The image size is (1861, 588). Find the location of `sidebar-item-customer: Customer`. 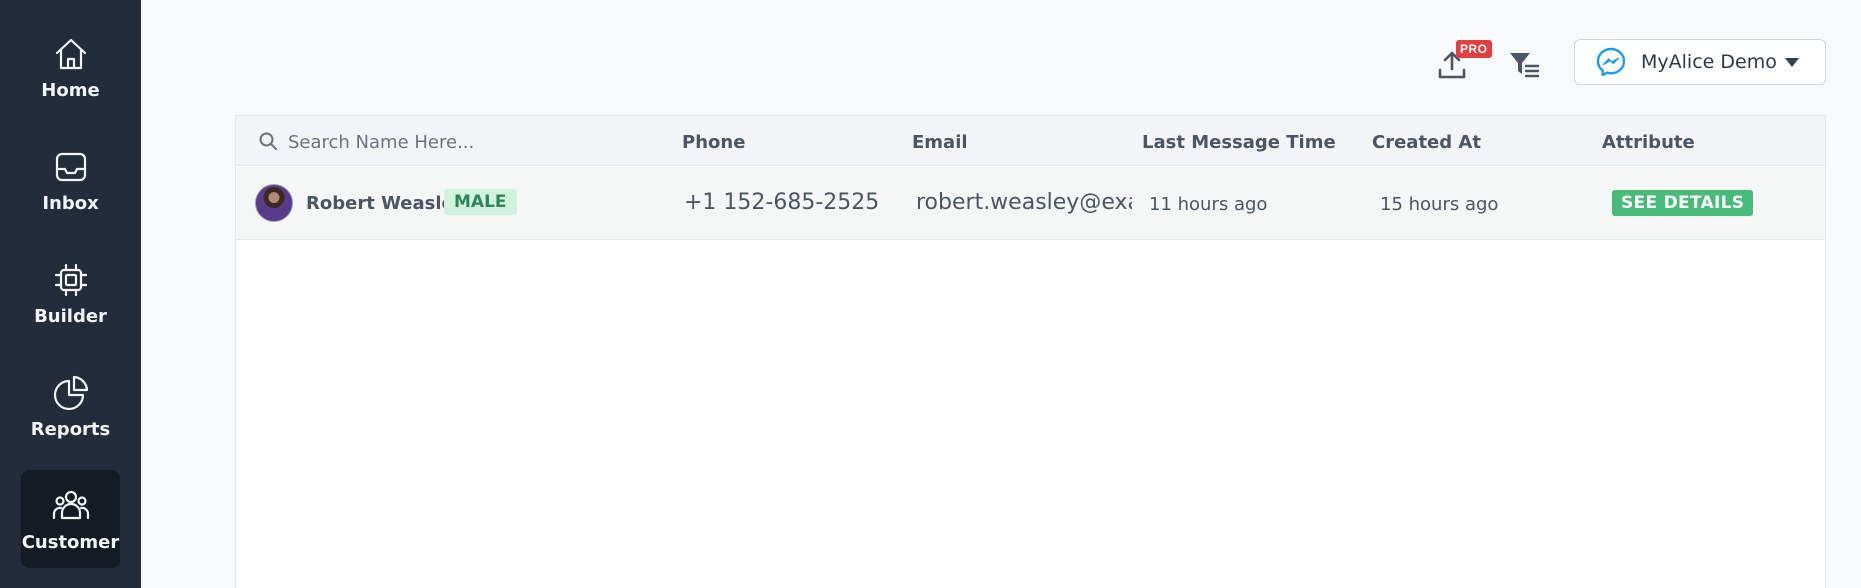

sidebar-item-customer: Customer is located at coordinates (70, 519).